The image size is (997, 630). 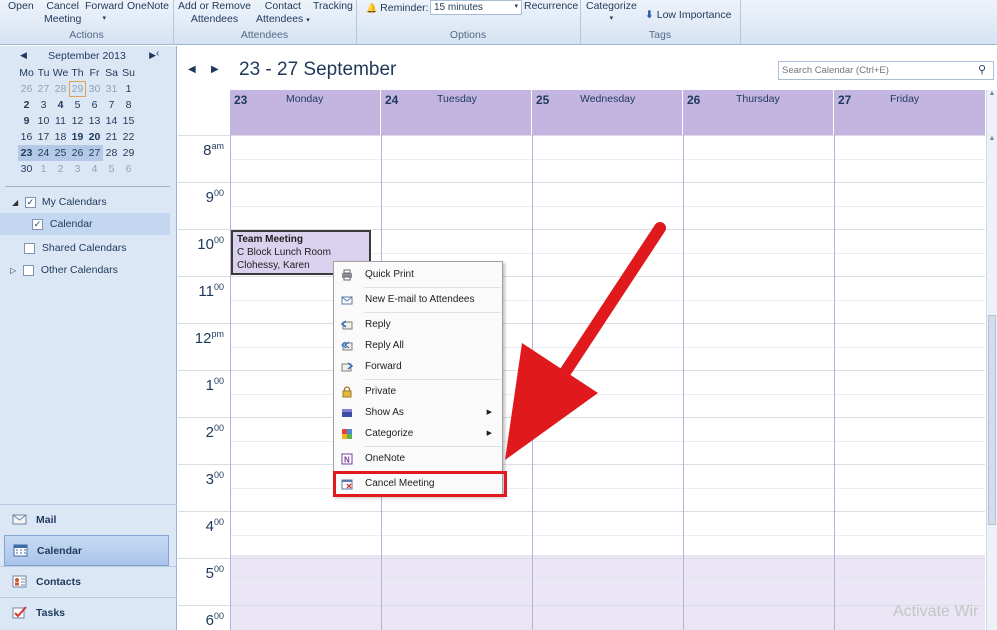 I want to click on my-calendars-group: ◢ ✓ My Calendars, so click(x=85, y=202).